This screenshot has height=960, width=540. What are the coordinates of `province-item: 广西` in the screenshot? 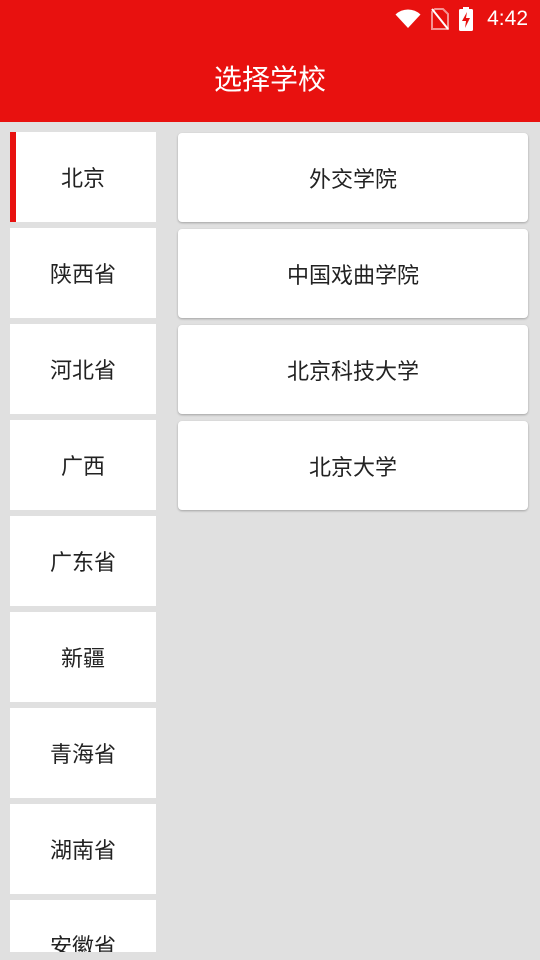 It's located at (83, 465).